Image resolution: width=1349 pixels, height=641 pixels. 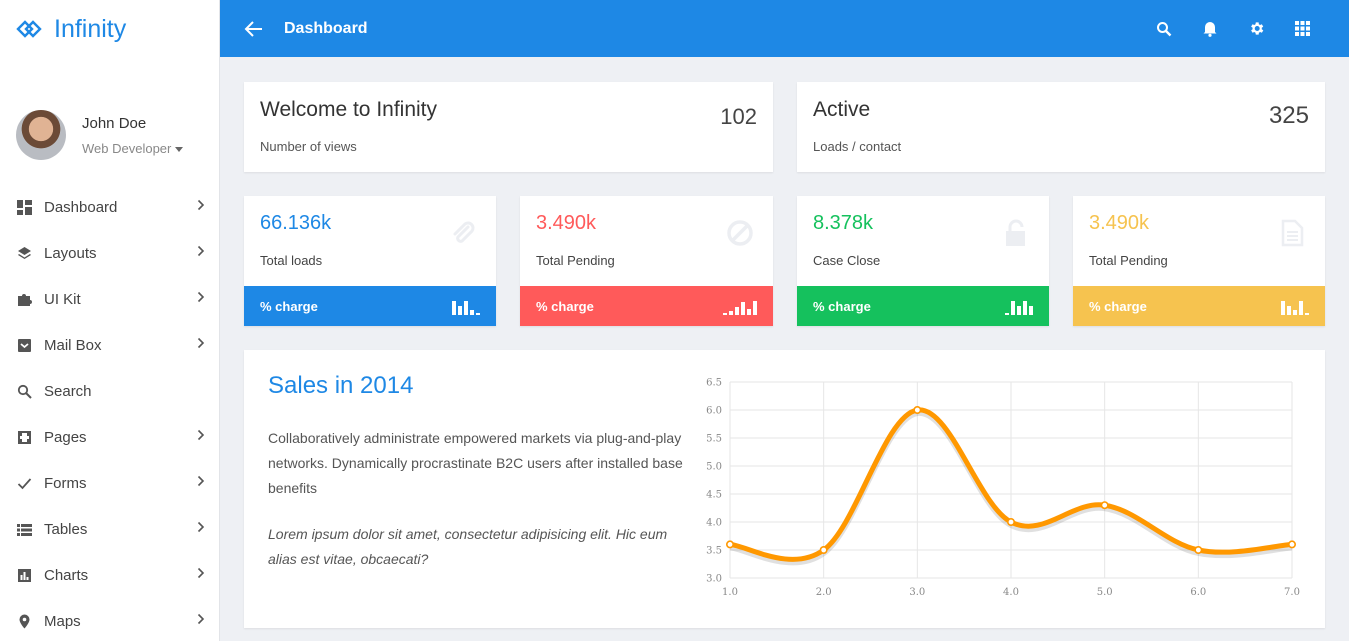 I want to click on stat-card-total-pending: 3.490k Total Pending % charge, so click(x=646, y=261).